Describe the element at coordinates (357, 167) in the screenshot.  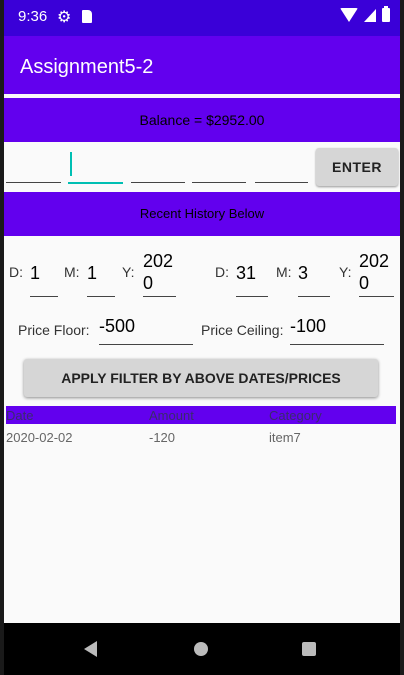
I see `enter-button: ENTER` at that location.